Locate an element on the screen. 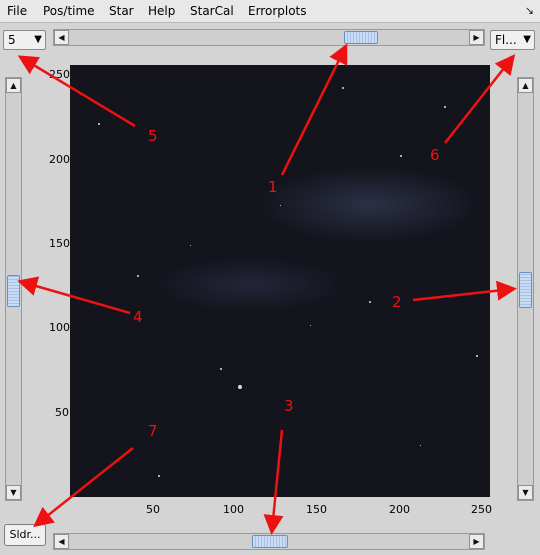 This screenshot has height=555, width=540. right-scroll-thumb is located at coordinates (525, 290).